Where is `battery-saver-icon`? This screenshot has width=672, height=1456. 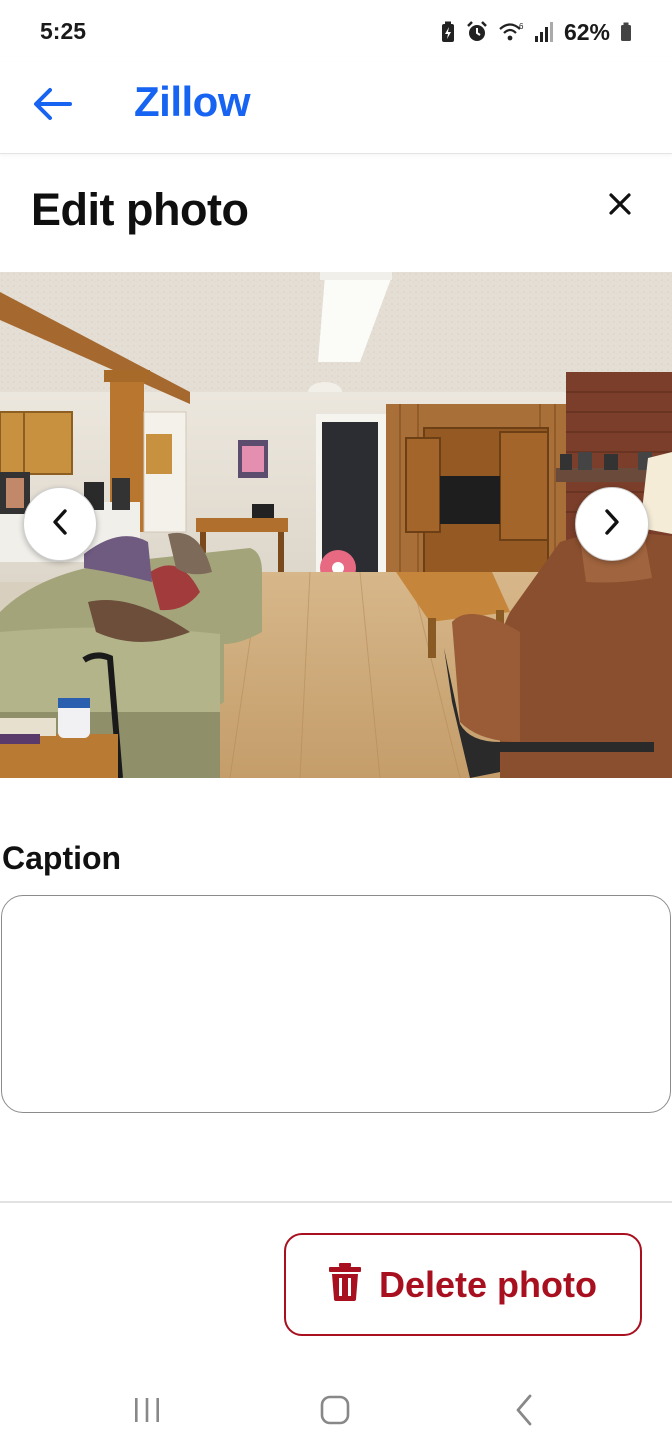
battery-saver-icon is located at coordinates (448, 32).